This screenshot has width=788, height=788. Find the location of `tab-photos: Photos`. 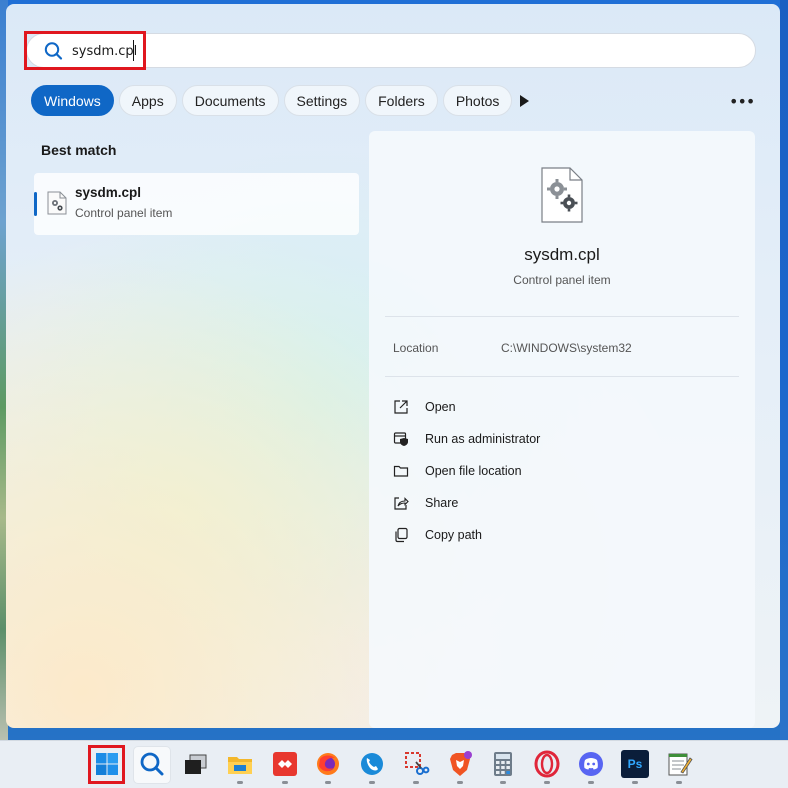

tab-photos: Photos is located at coordinates (477, 100).